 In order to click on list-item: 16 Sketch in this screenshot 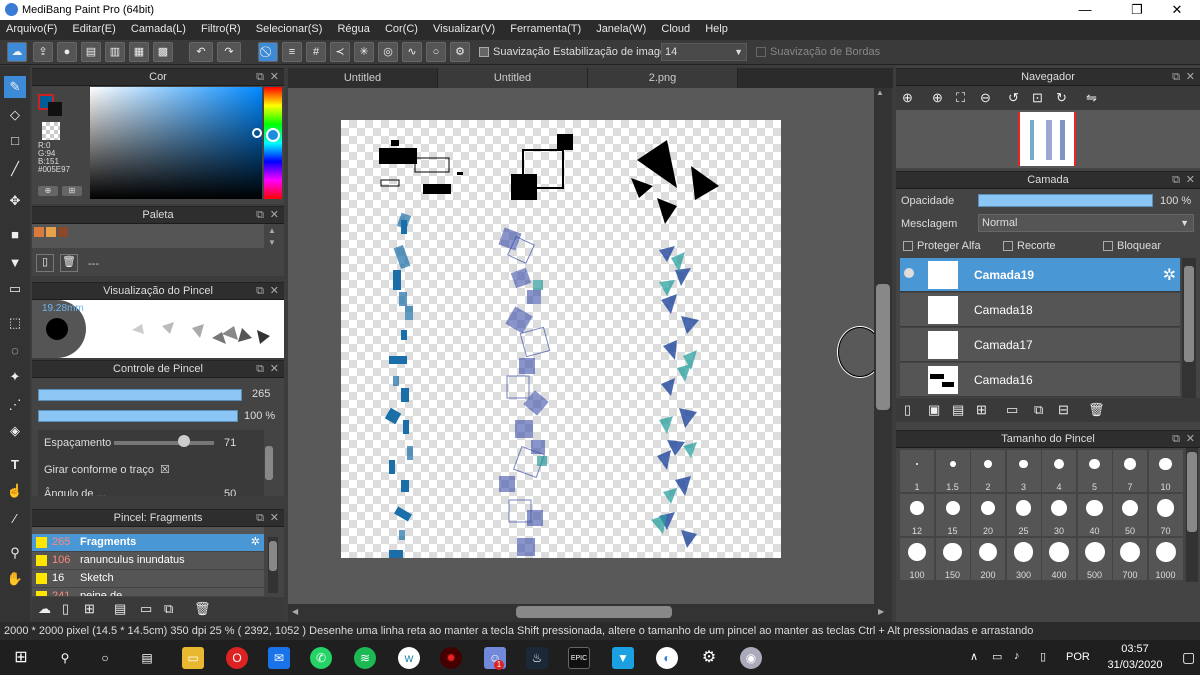, I will do `click(148, 578)`.